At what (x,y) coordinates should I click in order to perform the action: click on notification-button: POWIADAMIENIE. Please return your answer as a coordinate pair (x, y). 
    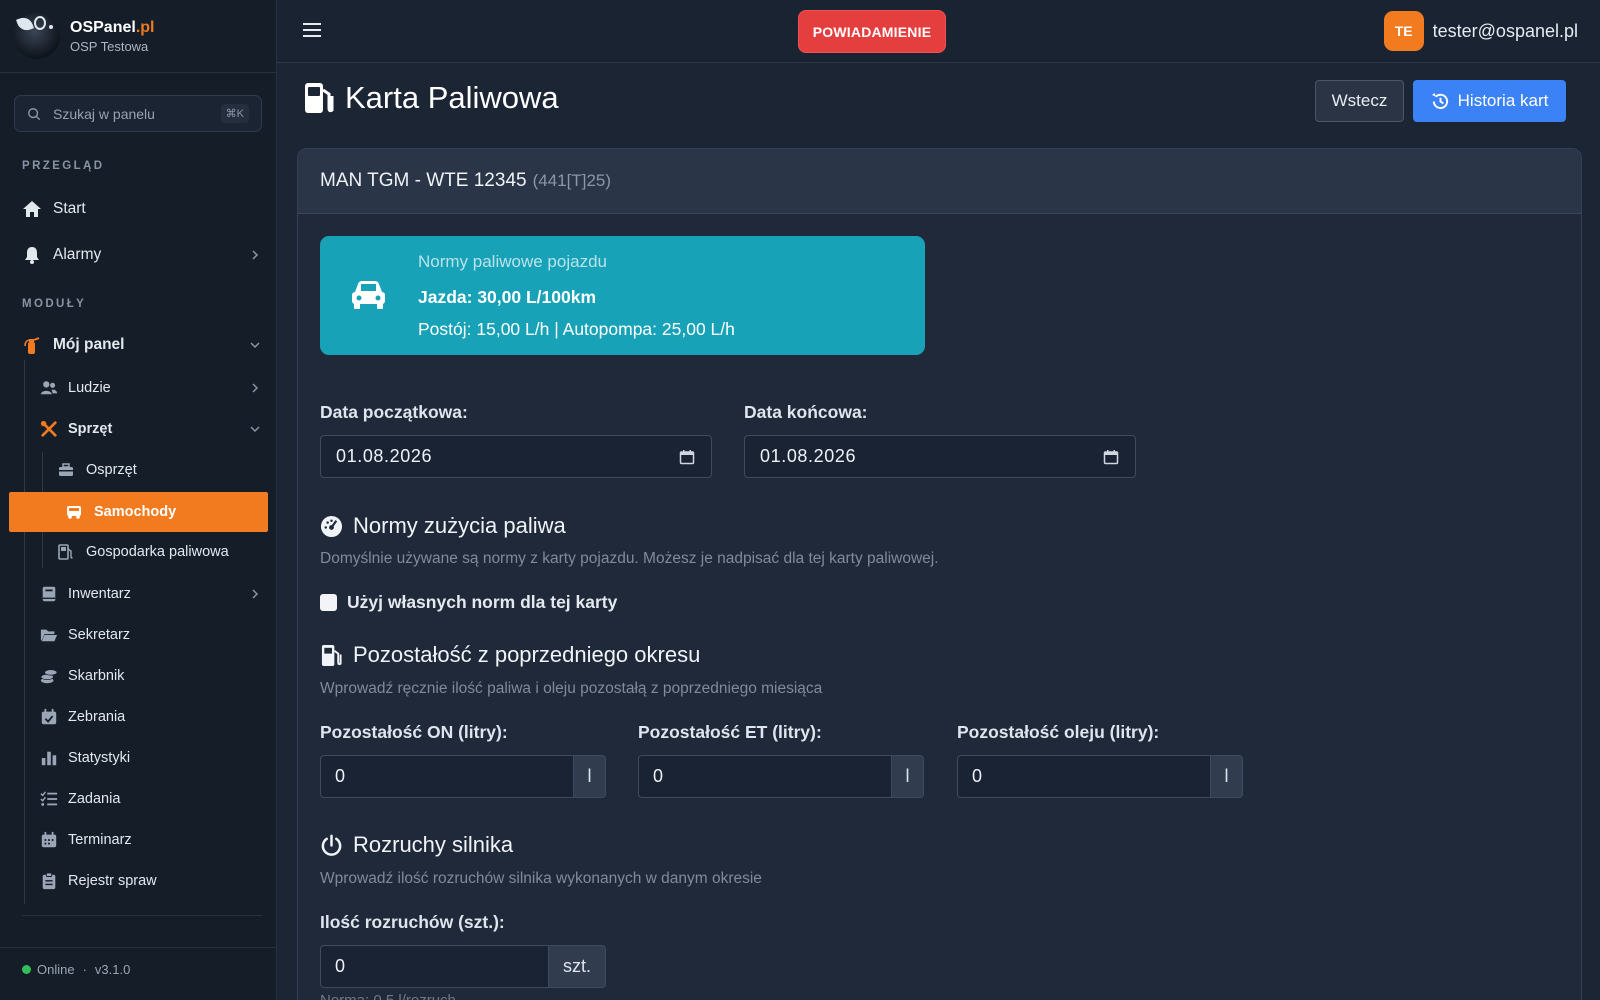
    Looking at the image, I should click on (872, 31).